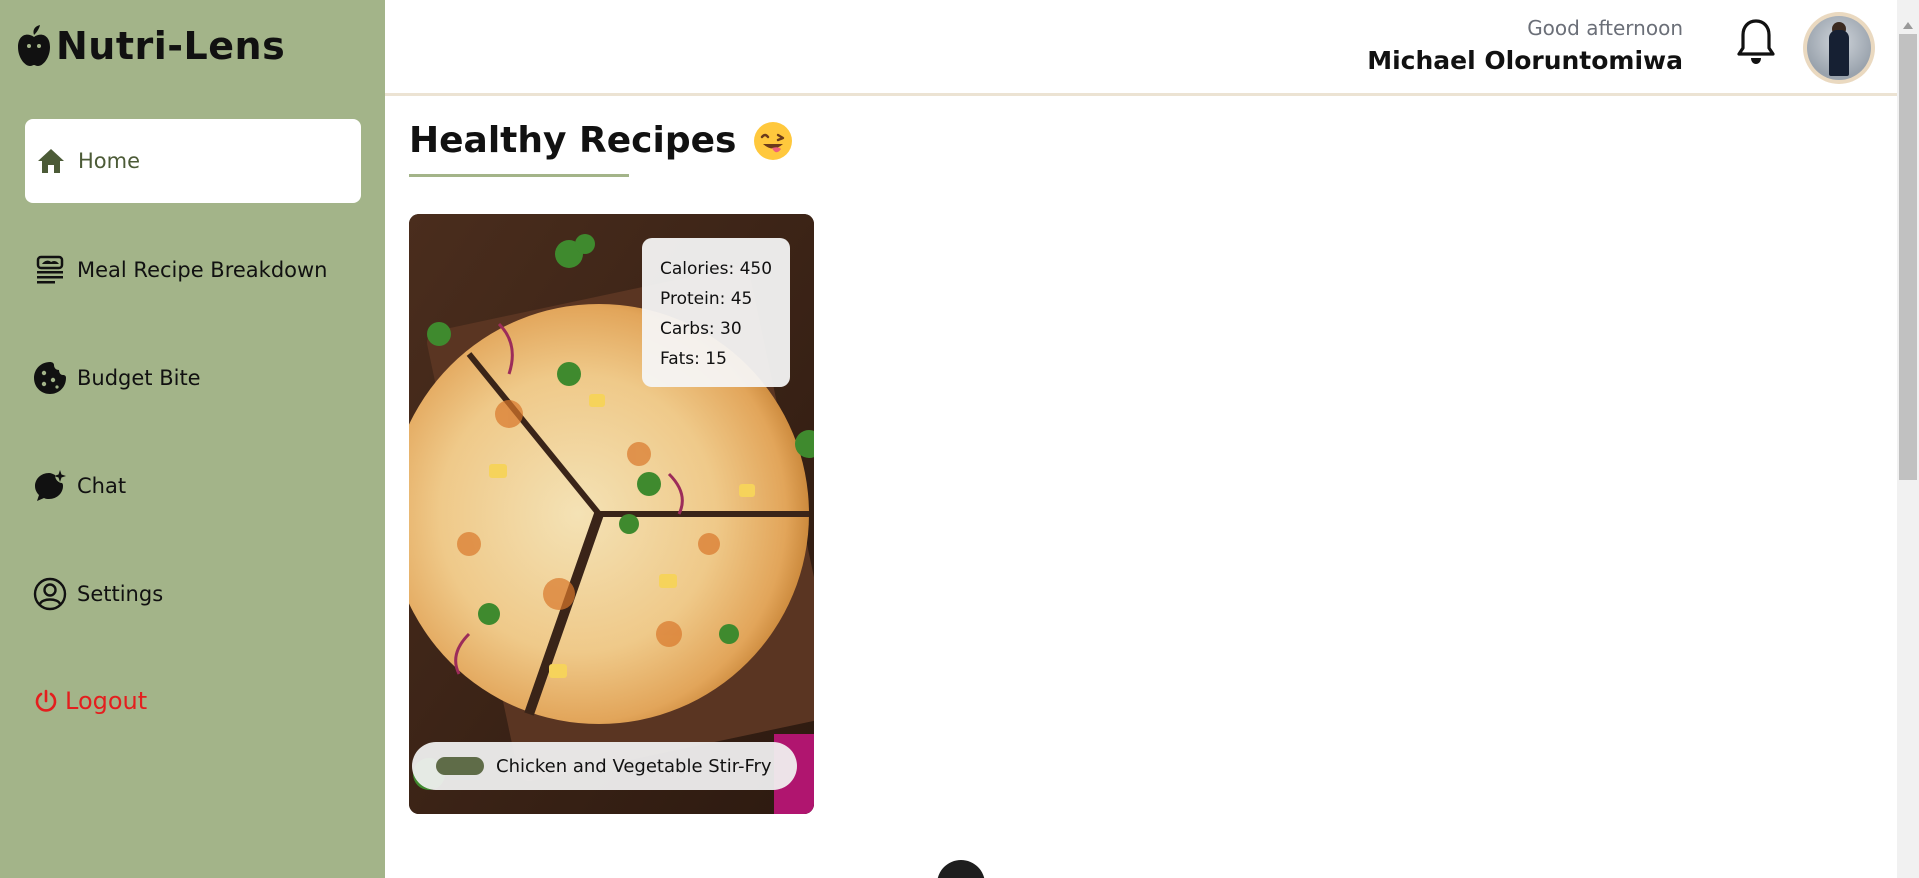 This screenshot has height=878, width=1919. I want to click on apple-icon, so click(34, 45).